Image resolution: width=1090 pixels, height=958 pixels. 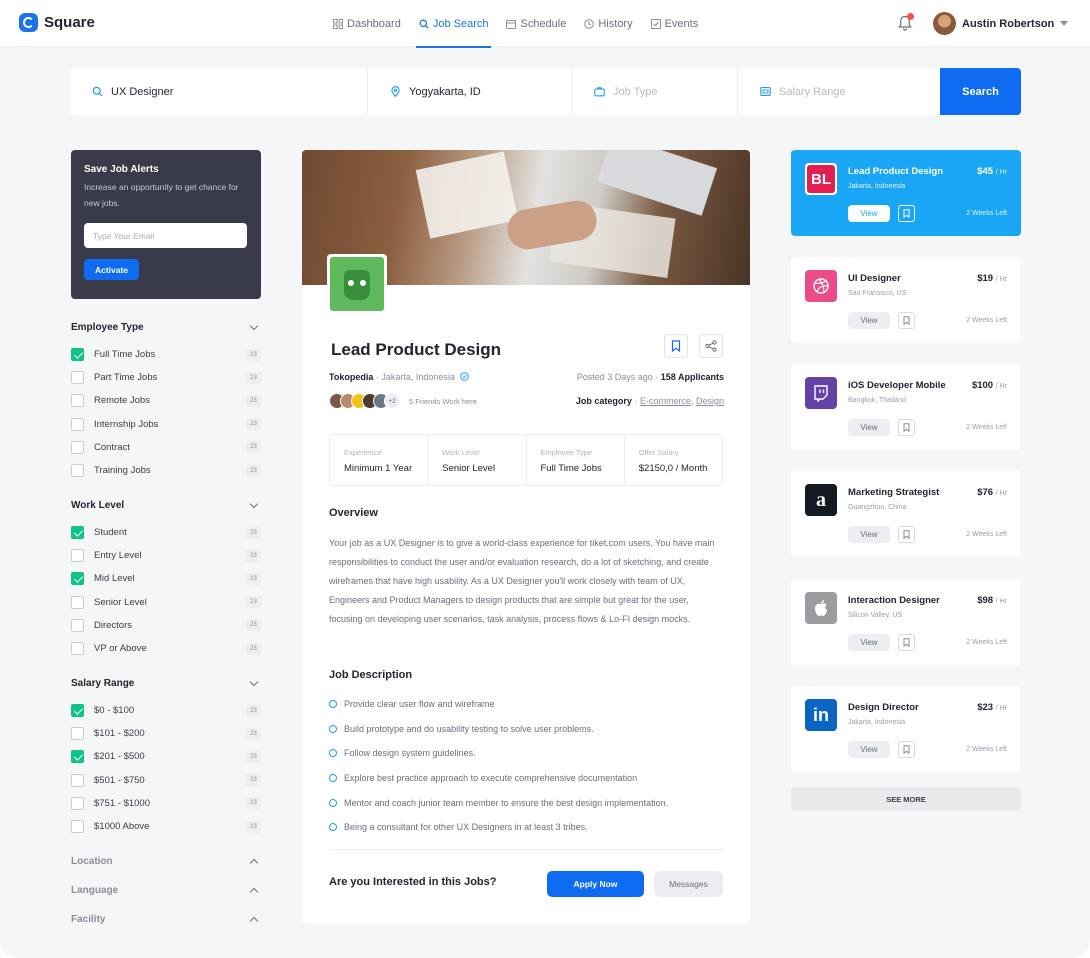 What do you see at coordinates (895, 171) in the screenshot?
I see `job-card-title: Lead Product Design` at bounding box center [895, 171].